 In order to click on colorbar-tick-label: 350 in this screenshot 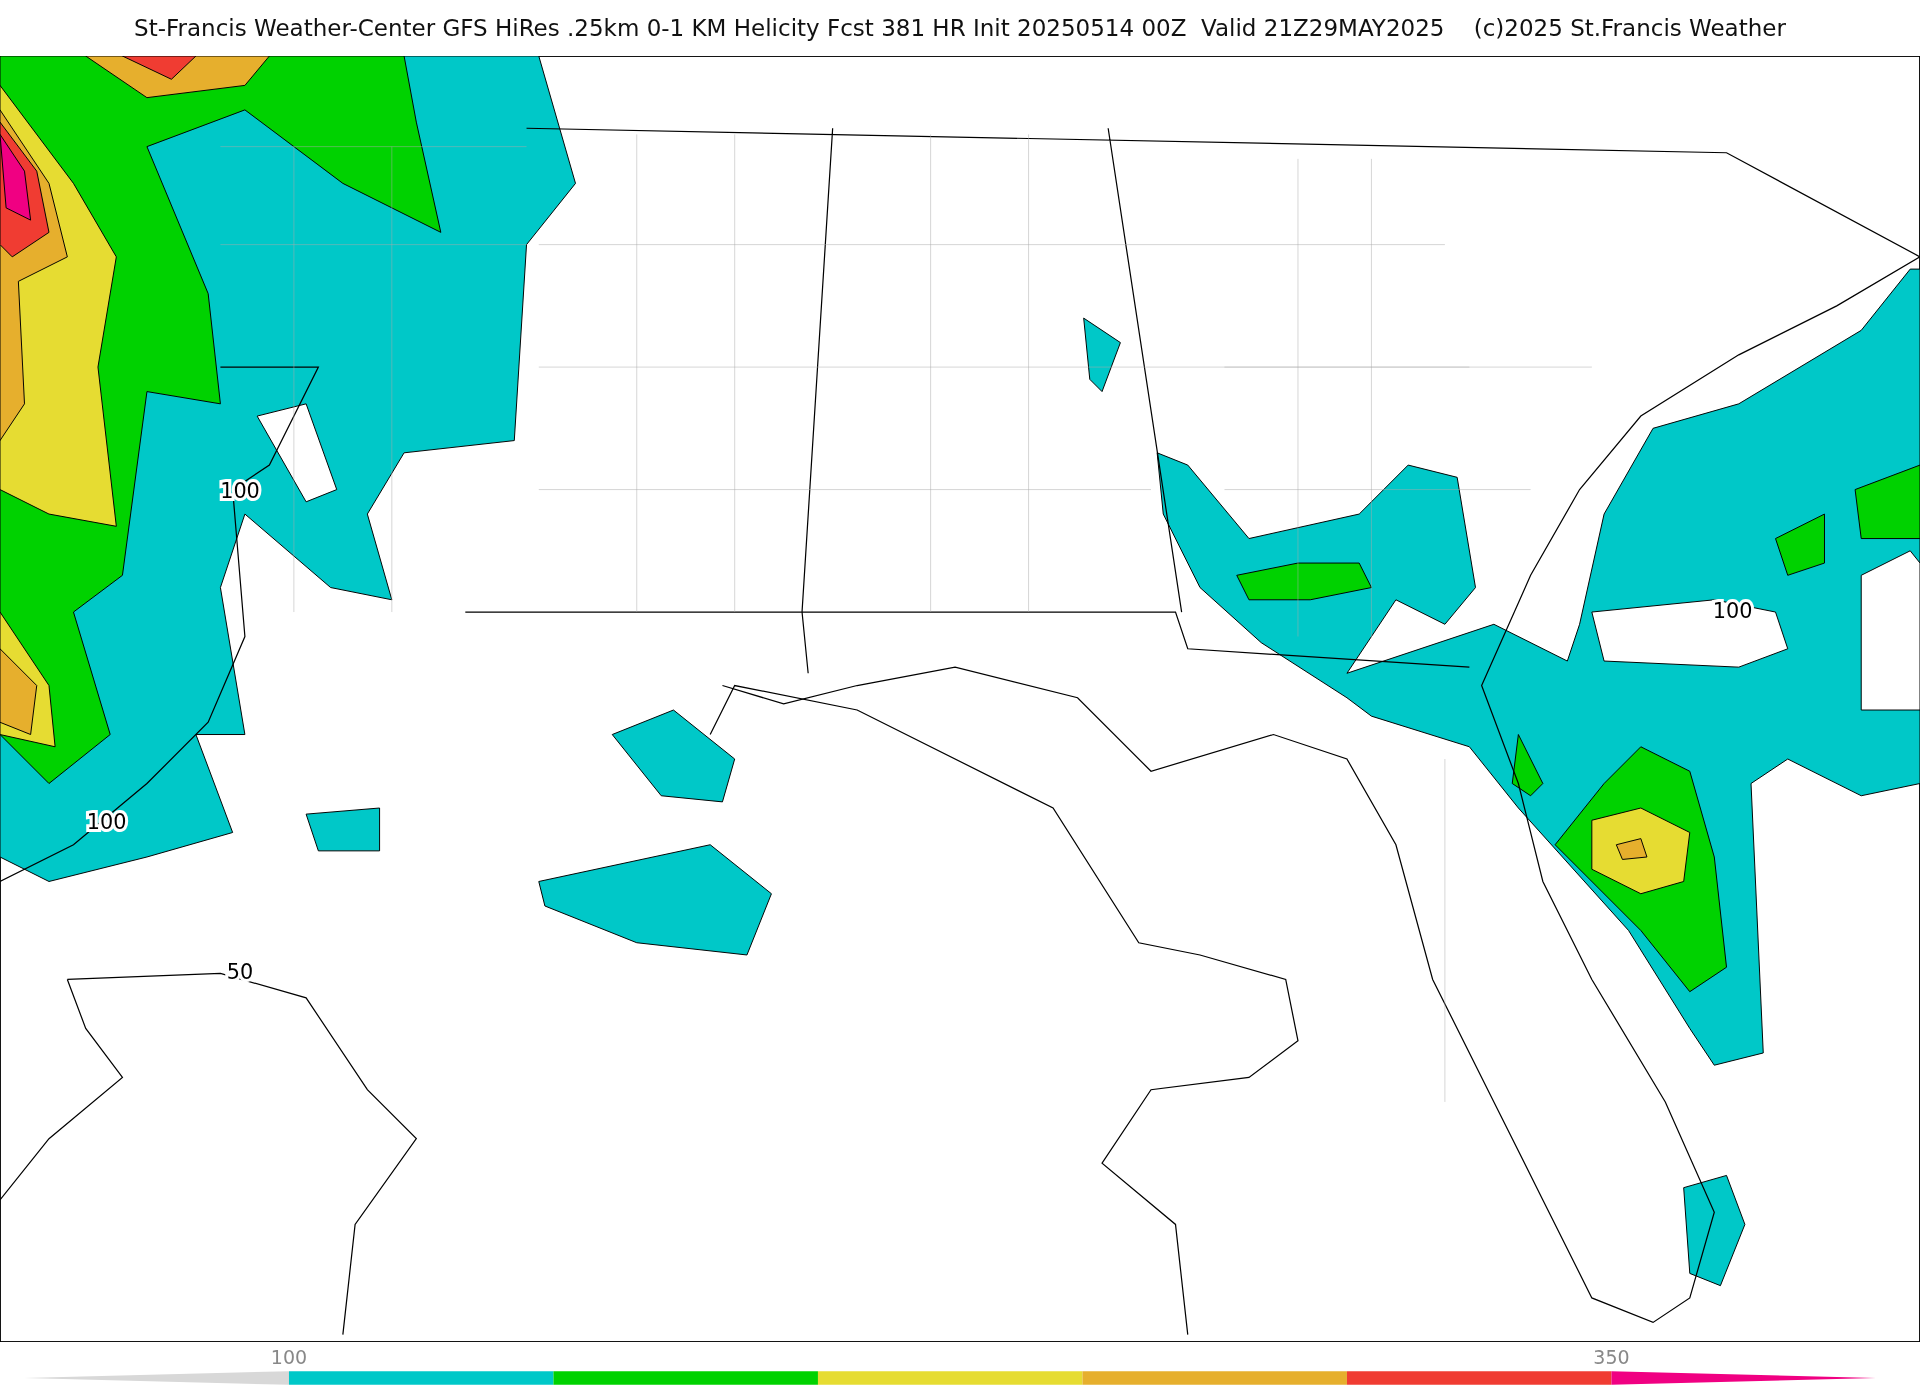, I will do `click(1611, 1357)`.